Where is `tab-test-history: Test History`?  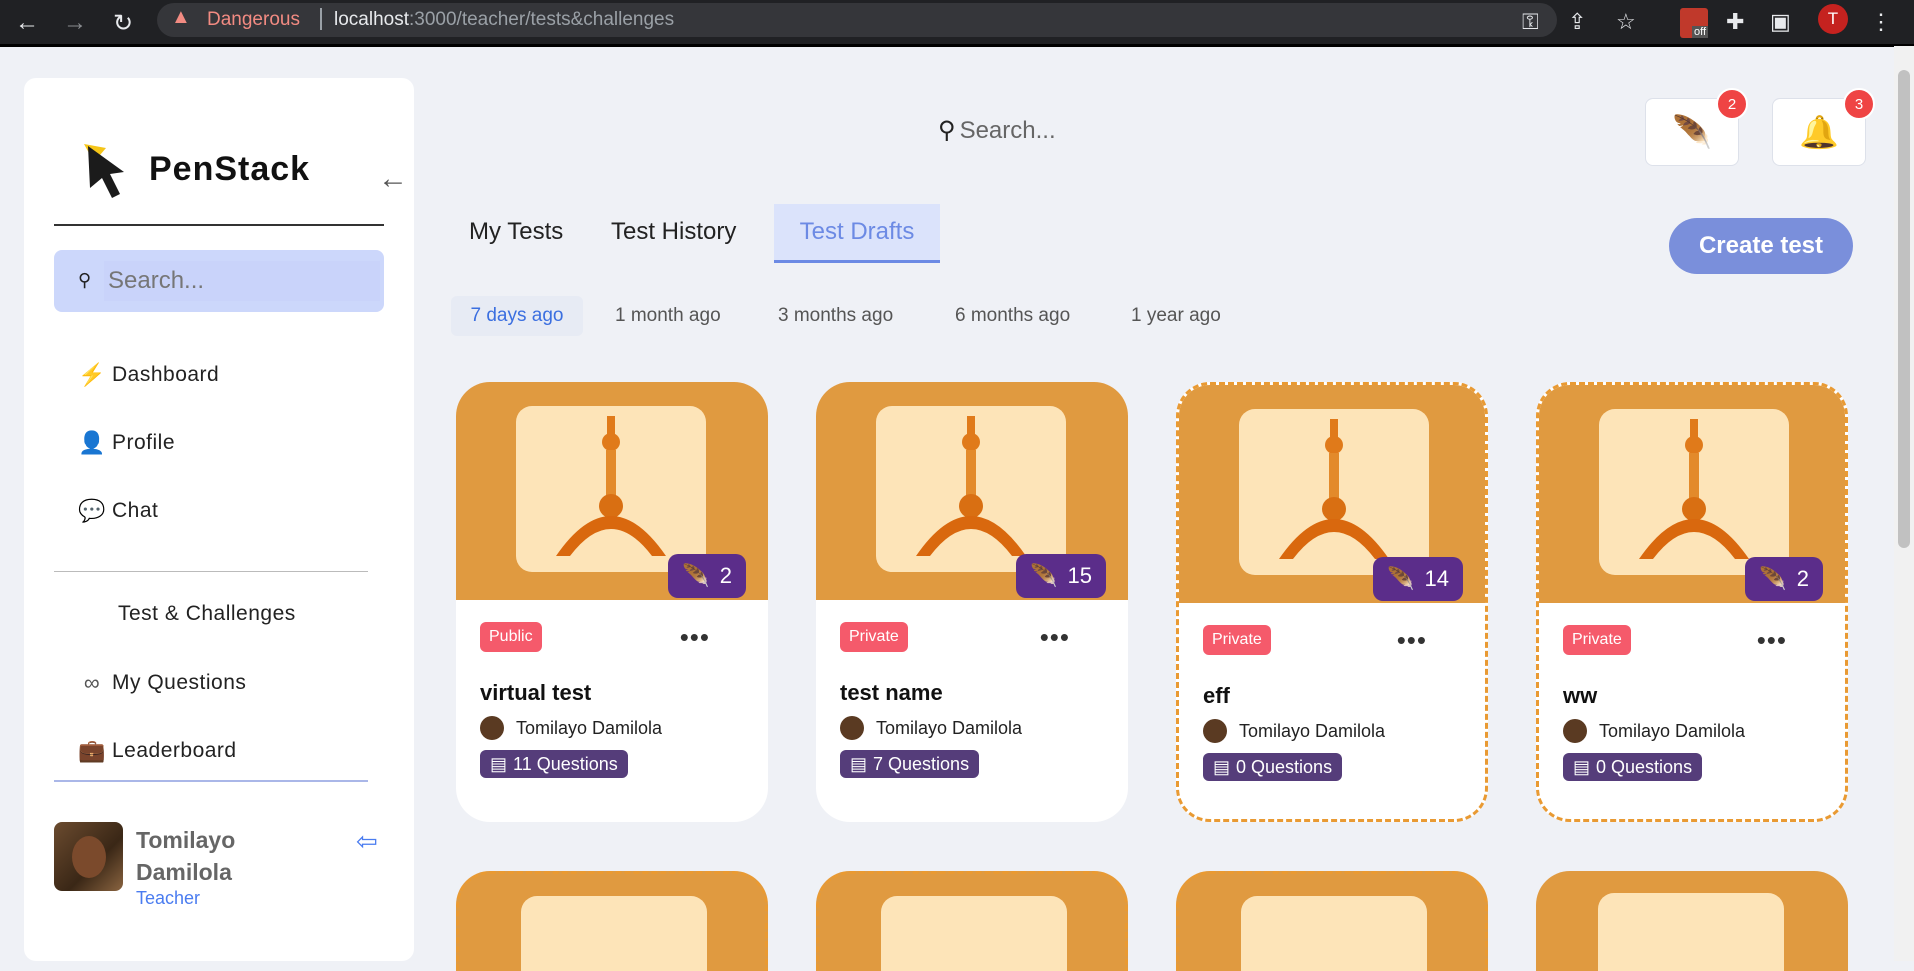 tab-test-history: Test History is located at coordinates (673, 232).